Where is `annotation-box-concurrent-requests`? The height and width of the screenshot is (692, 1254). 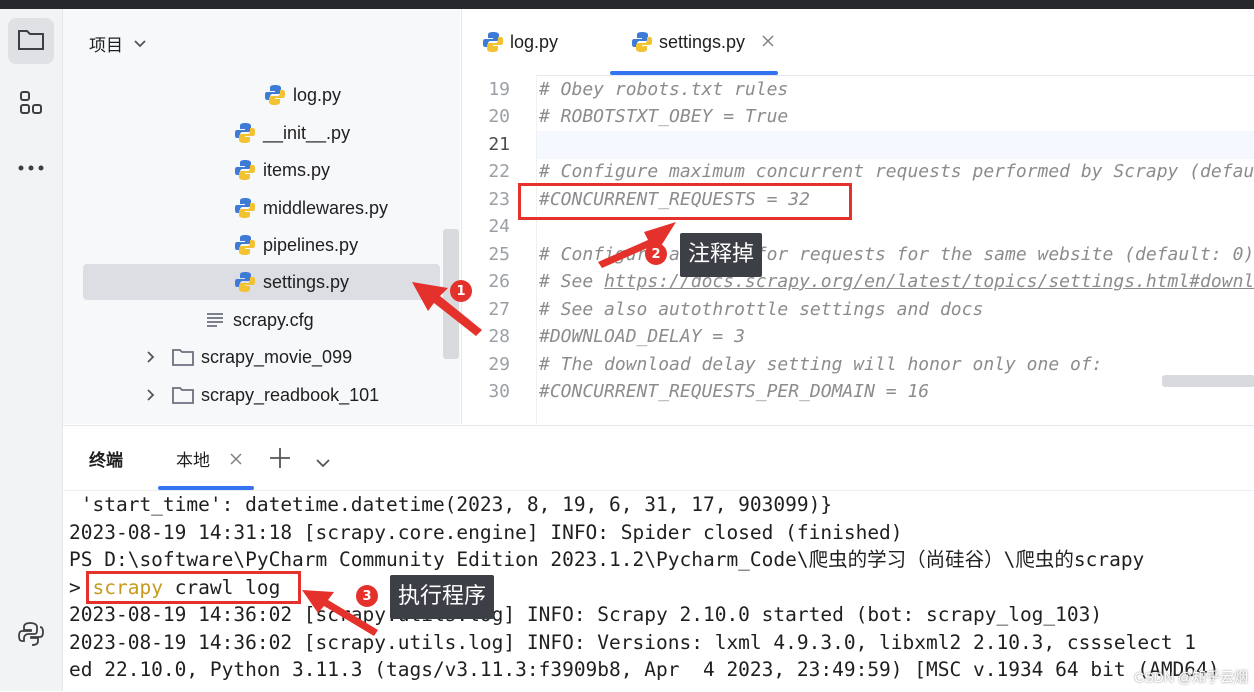
annotation-box-concurrent-requests is located at coordinates (685, 201).